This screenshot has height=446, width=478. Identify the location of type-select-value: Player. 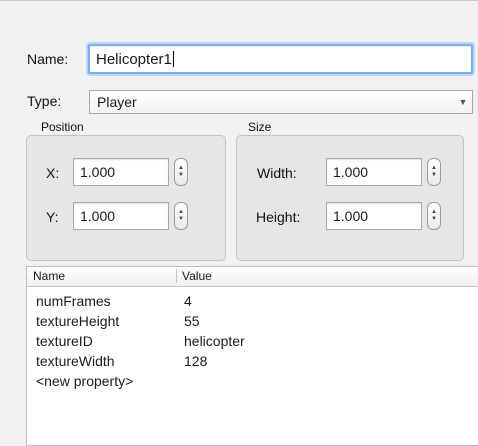
(117, 102).